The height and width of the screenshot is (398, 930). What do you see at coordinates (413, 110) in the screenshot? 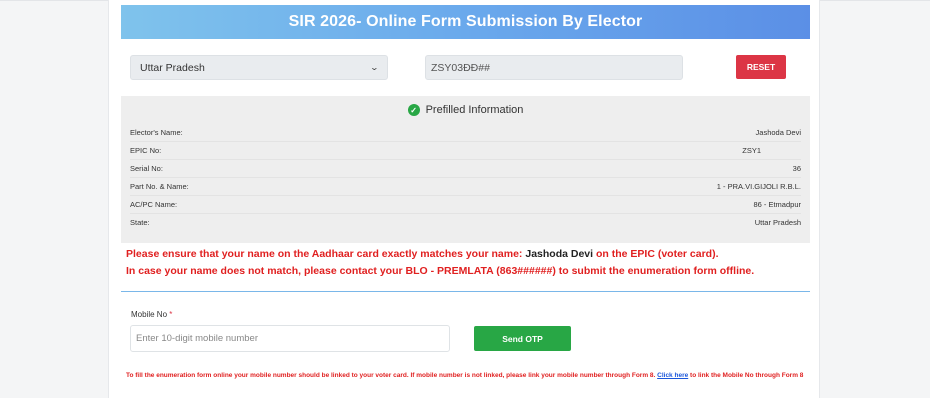
I see `check-circle-icon: ✓` at bounding box center [413, 110].